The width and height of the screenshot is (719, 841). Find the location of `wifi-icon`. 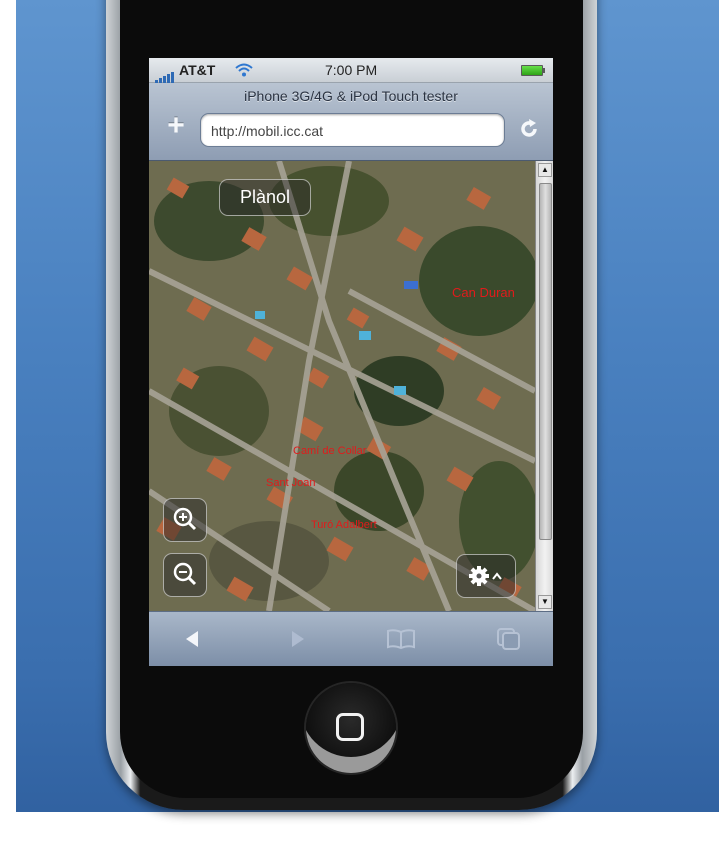

wifi-icon is located at coordinates (244, 70).